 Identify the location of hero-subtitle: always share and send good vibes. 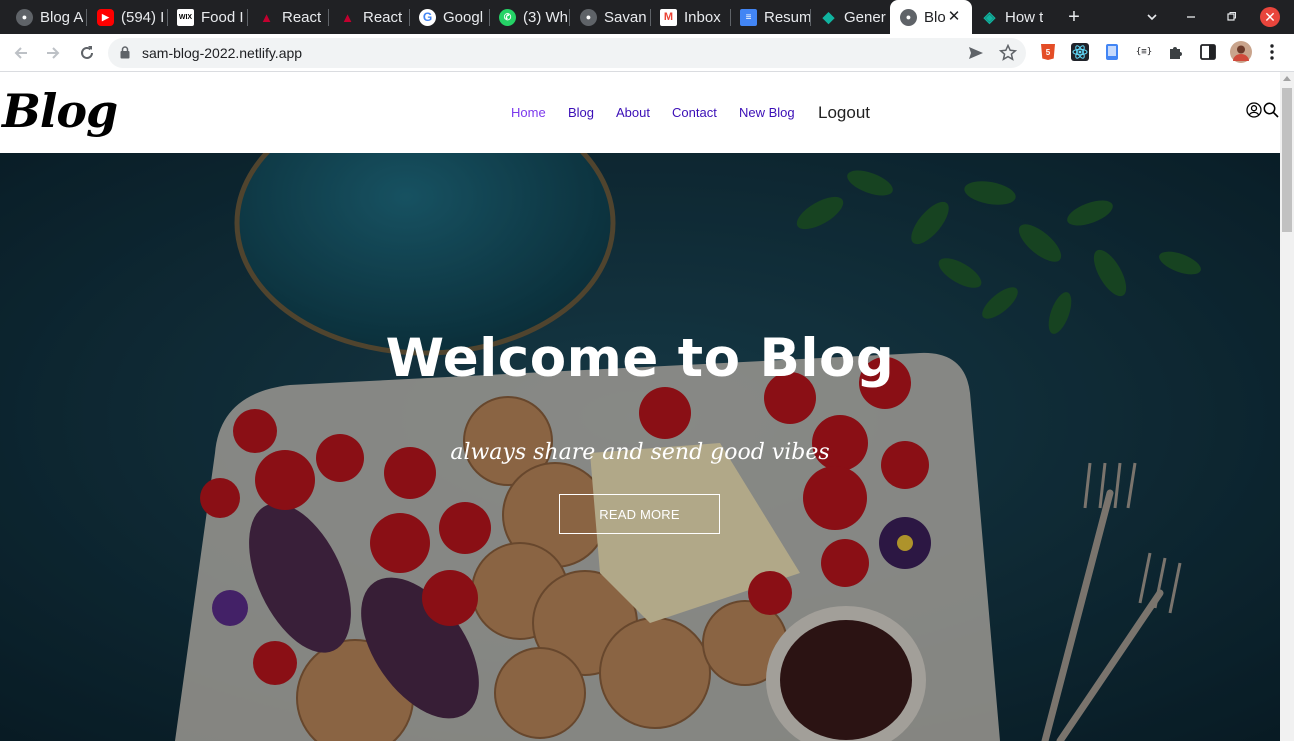
(640, 452).